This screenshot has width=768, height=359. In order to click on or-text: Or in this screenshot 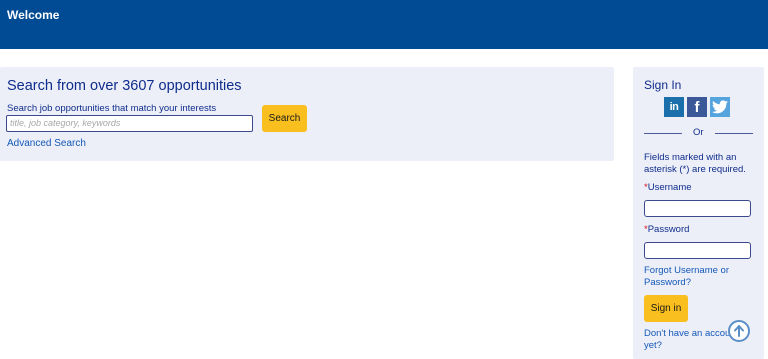, I will do `click(698, 132)`.